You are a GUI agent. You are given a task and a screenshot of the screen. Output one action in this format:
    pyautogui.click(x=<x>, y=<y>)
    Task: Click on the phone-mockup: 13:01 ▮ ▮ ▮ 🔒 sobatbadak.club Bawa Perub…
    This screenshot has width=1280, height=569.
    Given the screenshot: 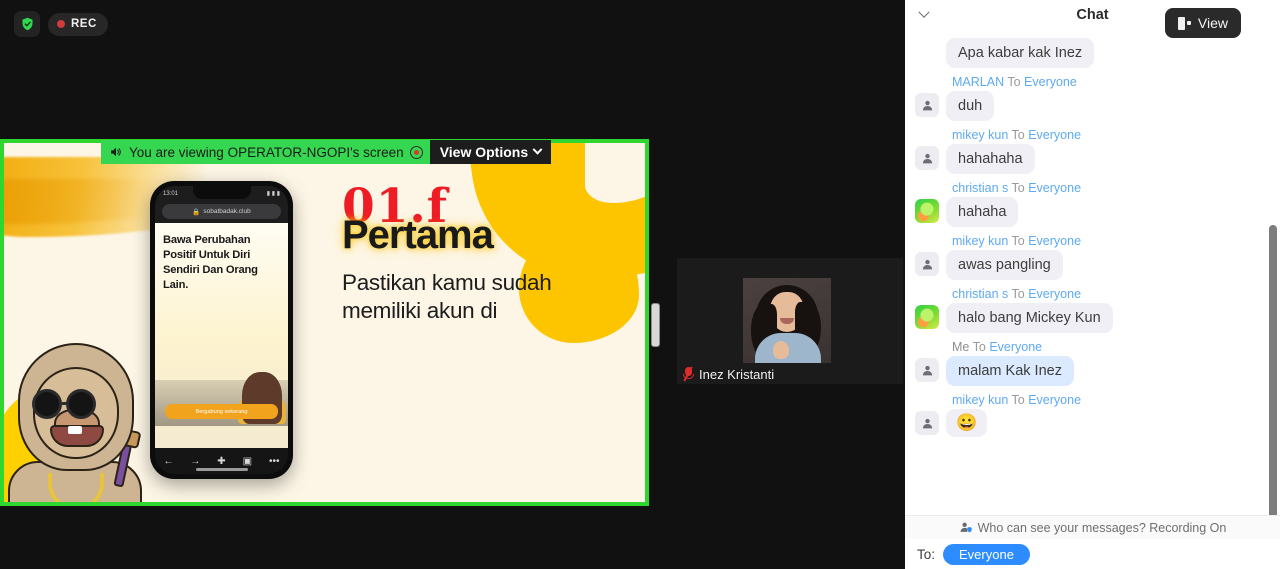 What is the action you would take?
    pyautogui.click(x=221, y=330)
    